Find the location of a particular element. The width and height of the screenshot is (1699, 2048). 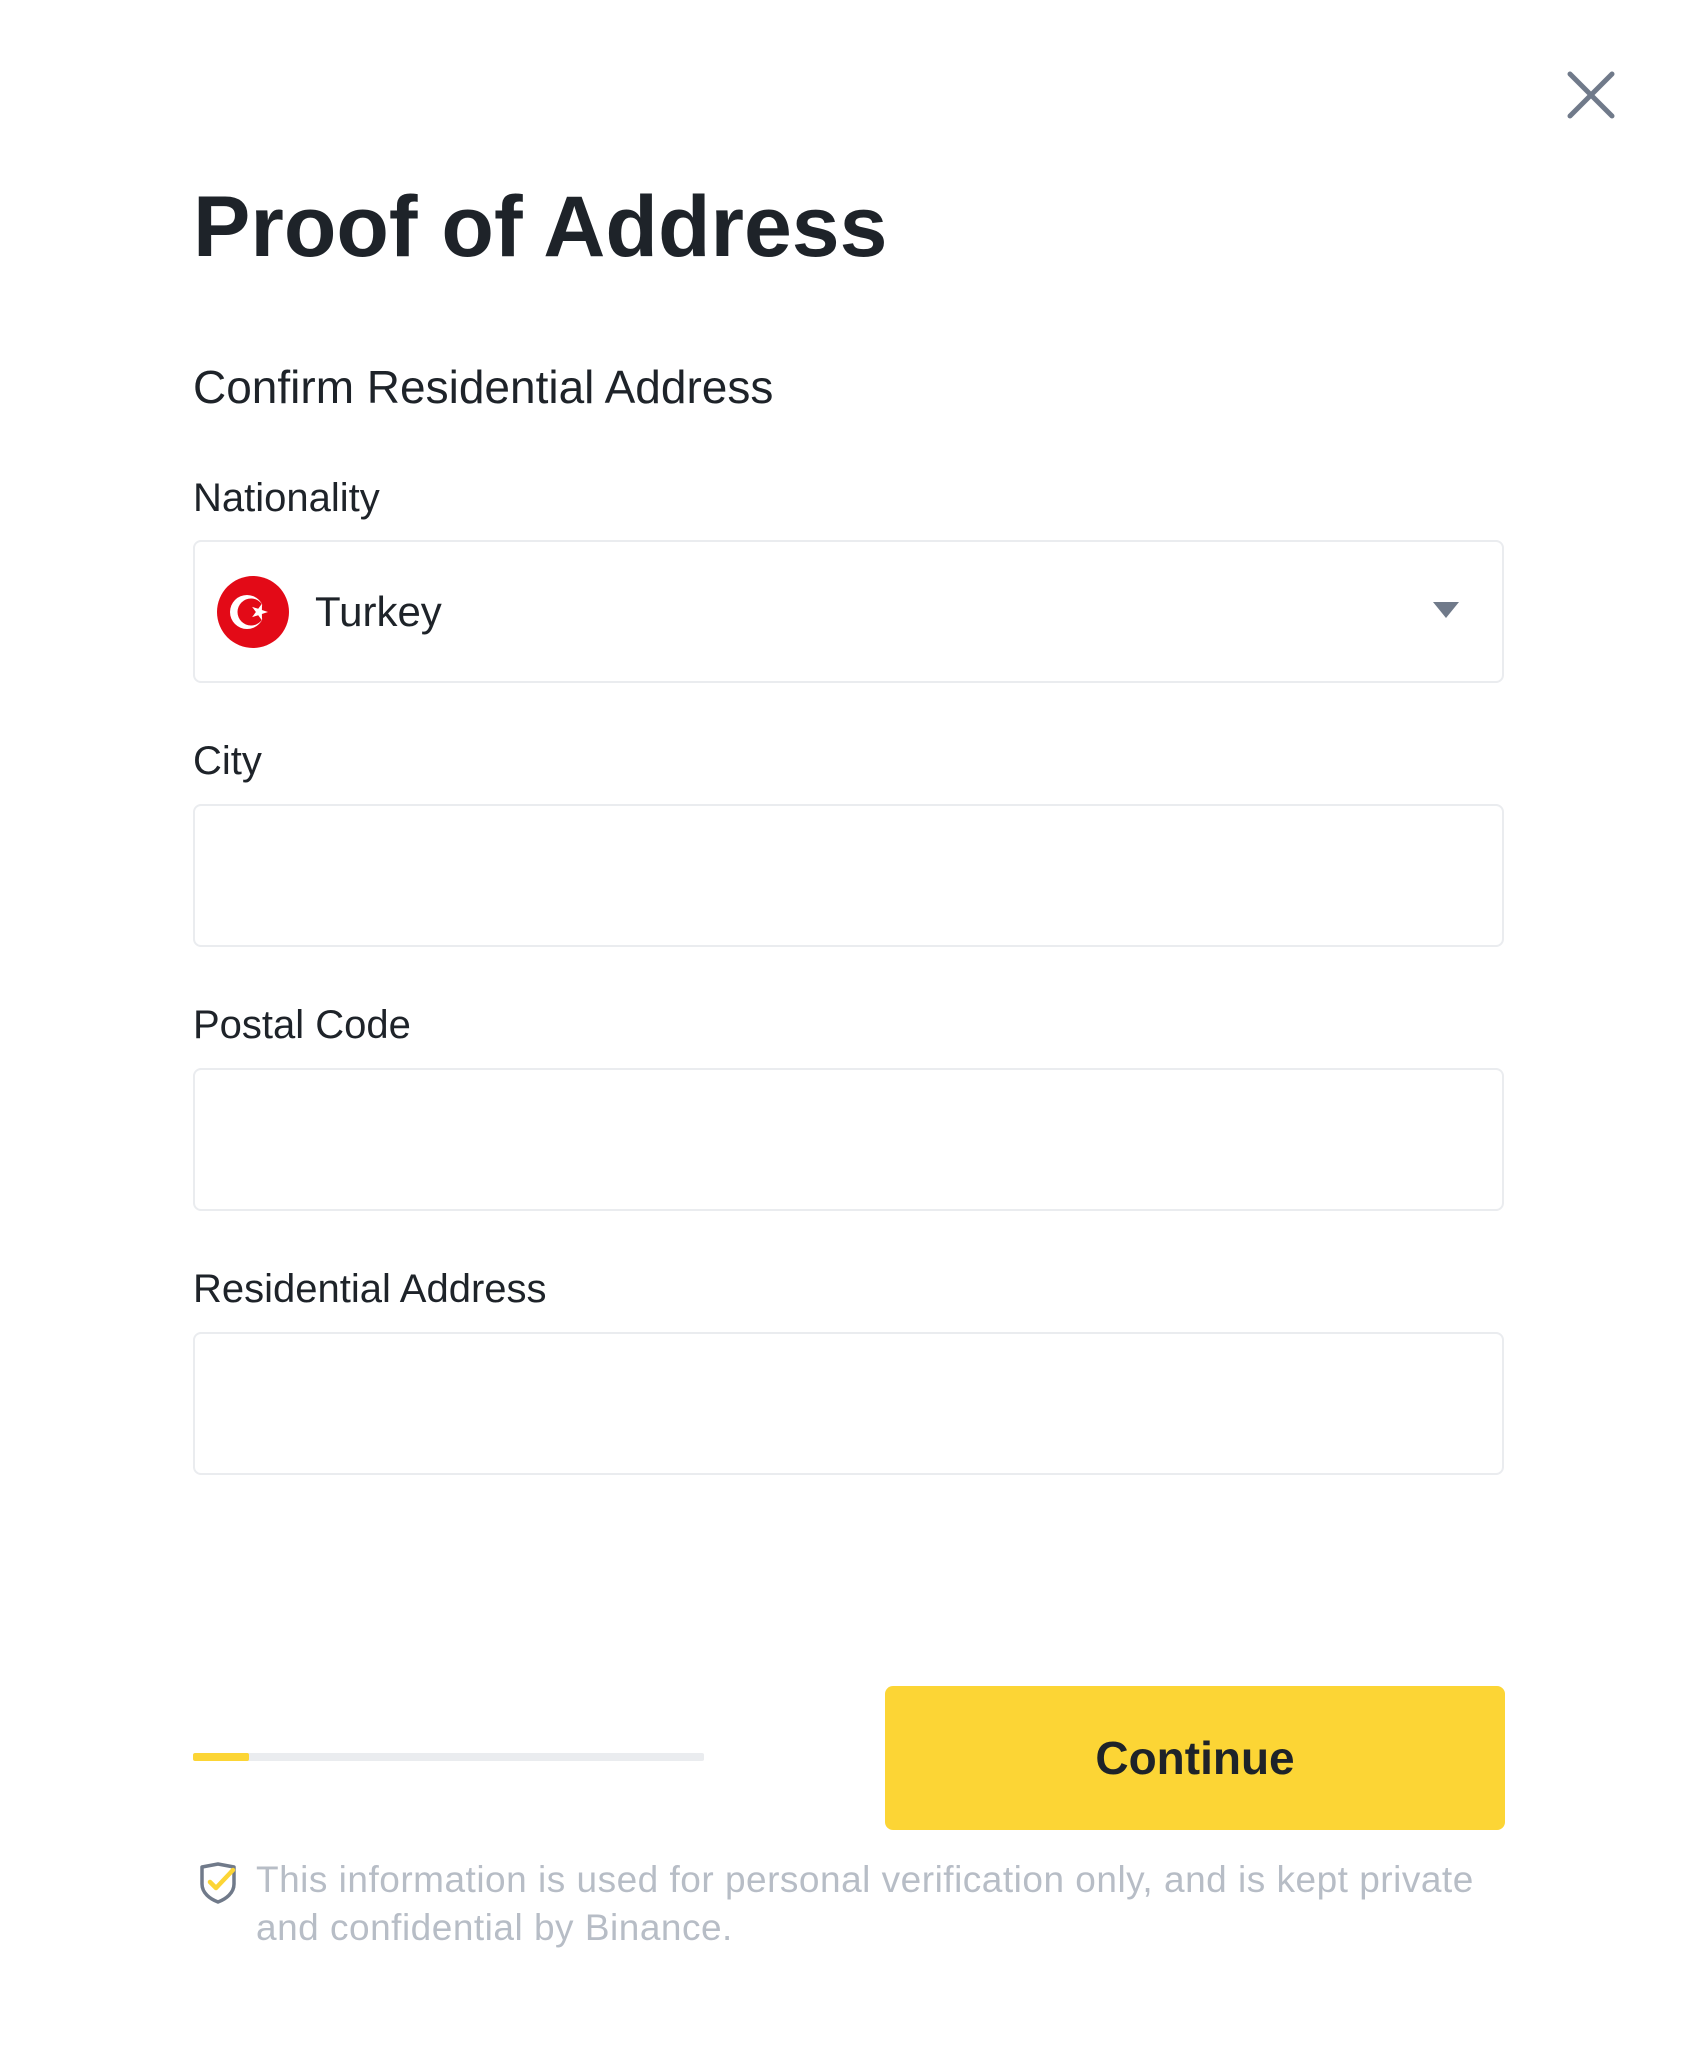

city-field is located at coordinates (848, 875).